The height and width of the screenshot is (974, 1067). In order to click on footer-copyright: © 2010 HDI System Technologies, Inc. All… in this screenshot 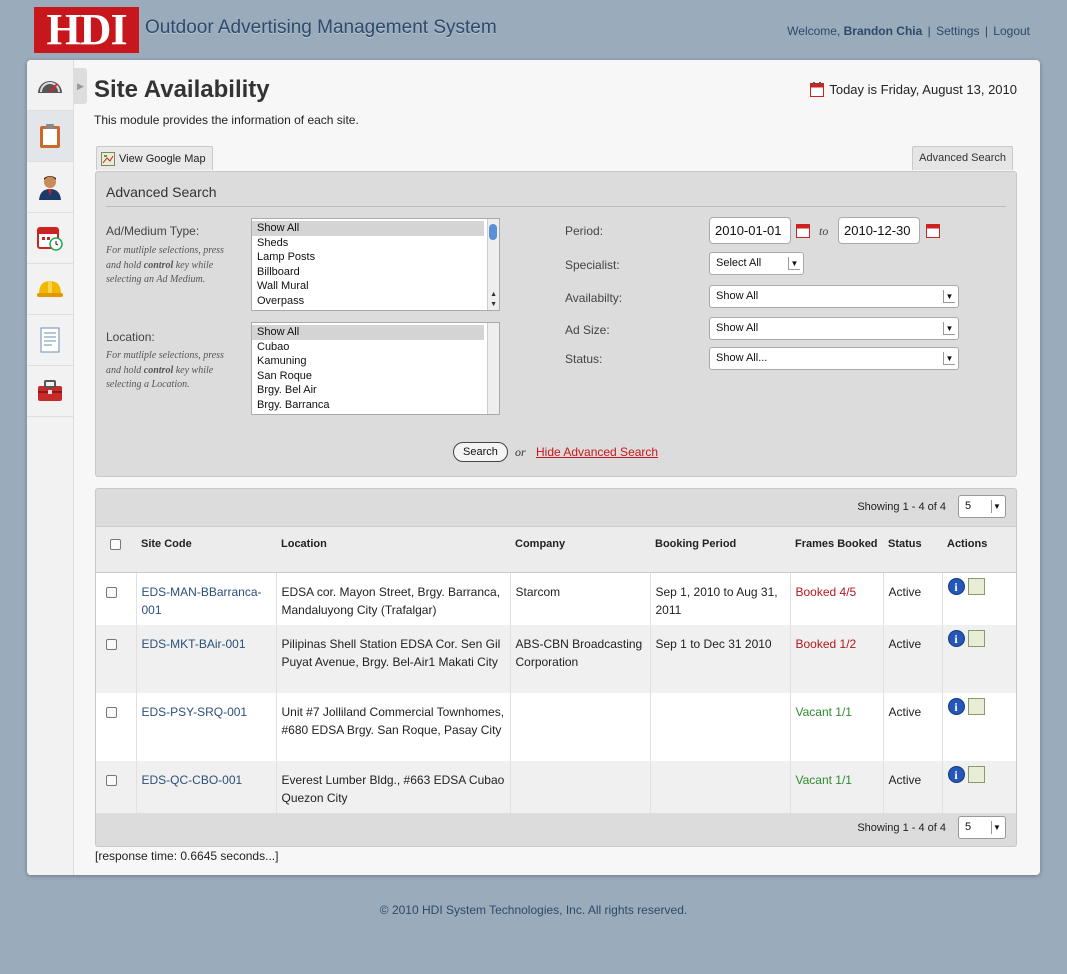, I will do `click(533, 910)`.